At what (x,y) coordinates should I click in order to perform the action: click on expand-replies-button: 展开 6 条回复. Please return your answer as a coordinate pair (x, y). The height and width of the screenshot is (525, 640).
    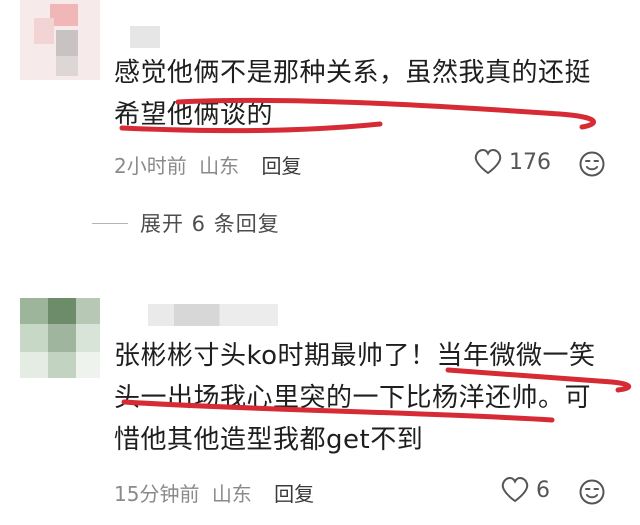
    Looking at the image, I should click on (186, 223).